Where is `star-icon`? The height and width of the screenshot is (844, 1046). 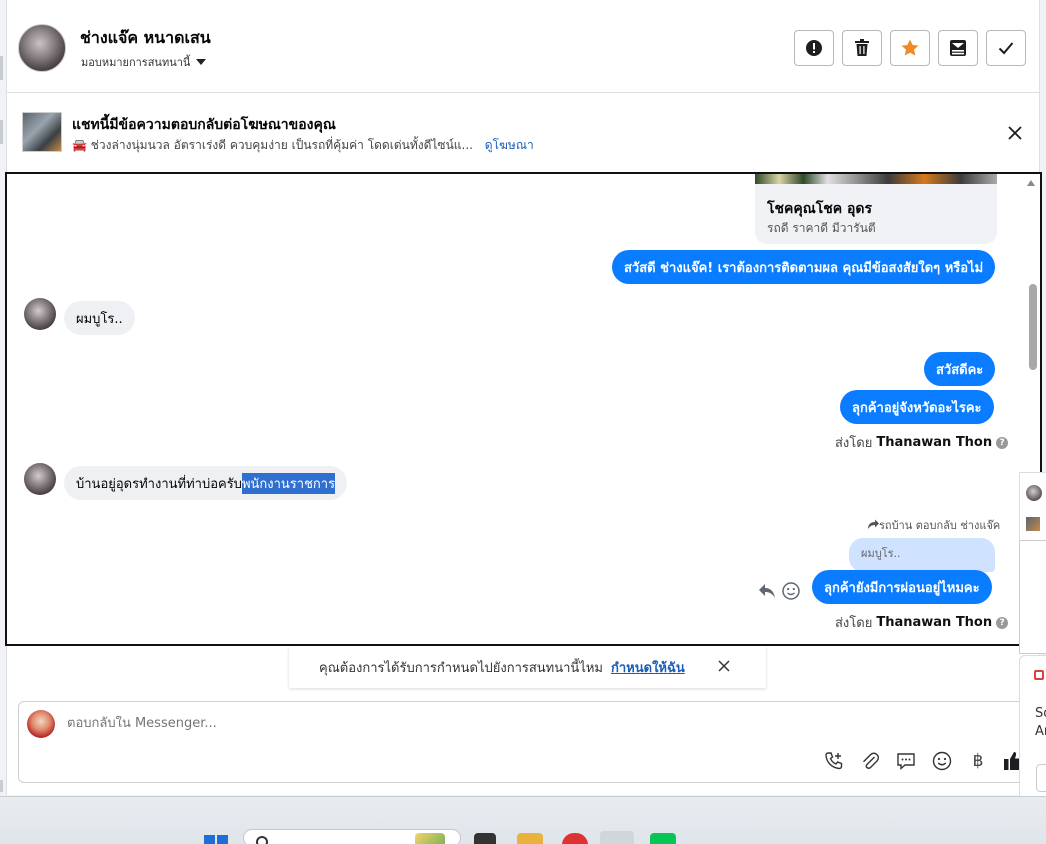 star-icon is located at coordinates (910, 47).